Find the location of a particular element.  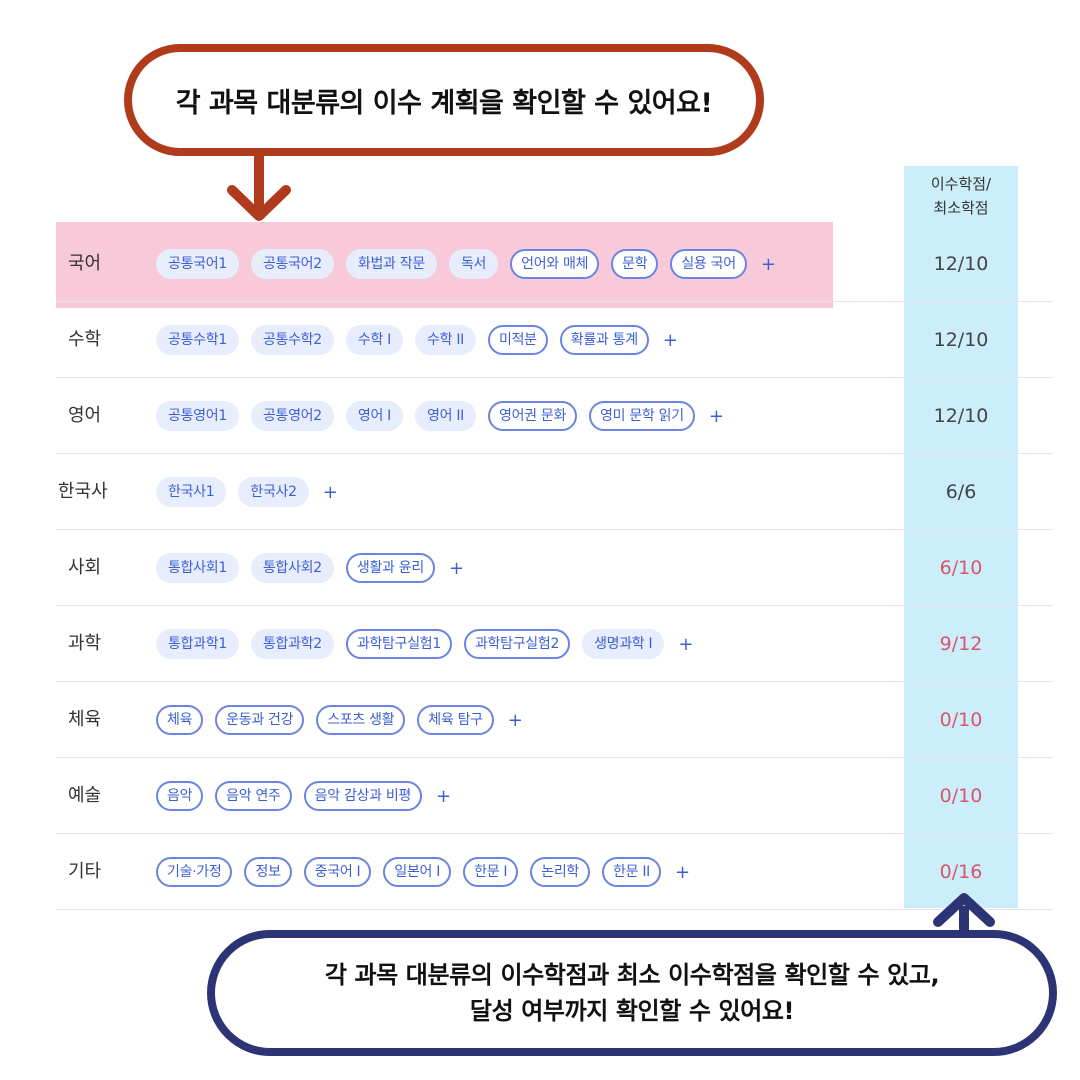

course-chip-list: 한국사1 한국사2 + is located at coordinates (247, 492).